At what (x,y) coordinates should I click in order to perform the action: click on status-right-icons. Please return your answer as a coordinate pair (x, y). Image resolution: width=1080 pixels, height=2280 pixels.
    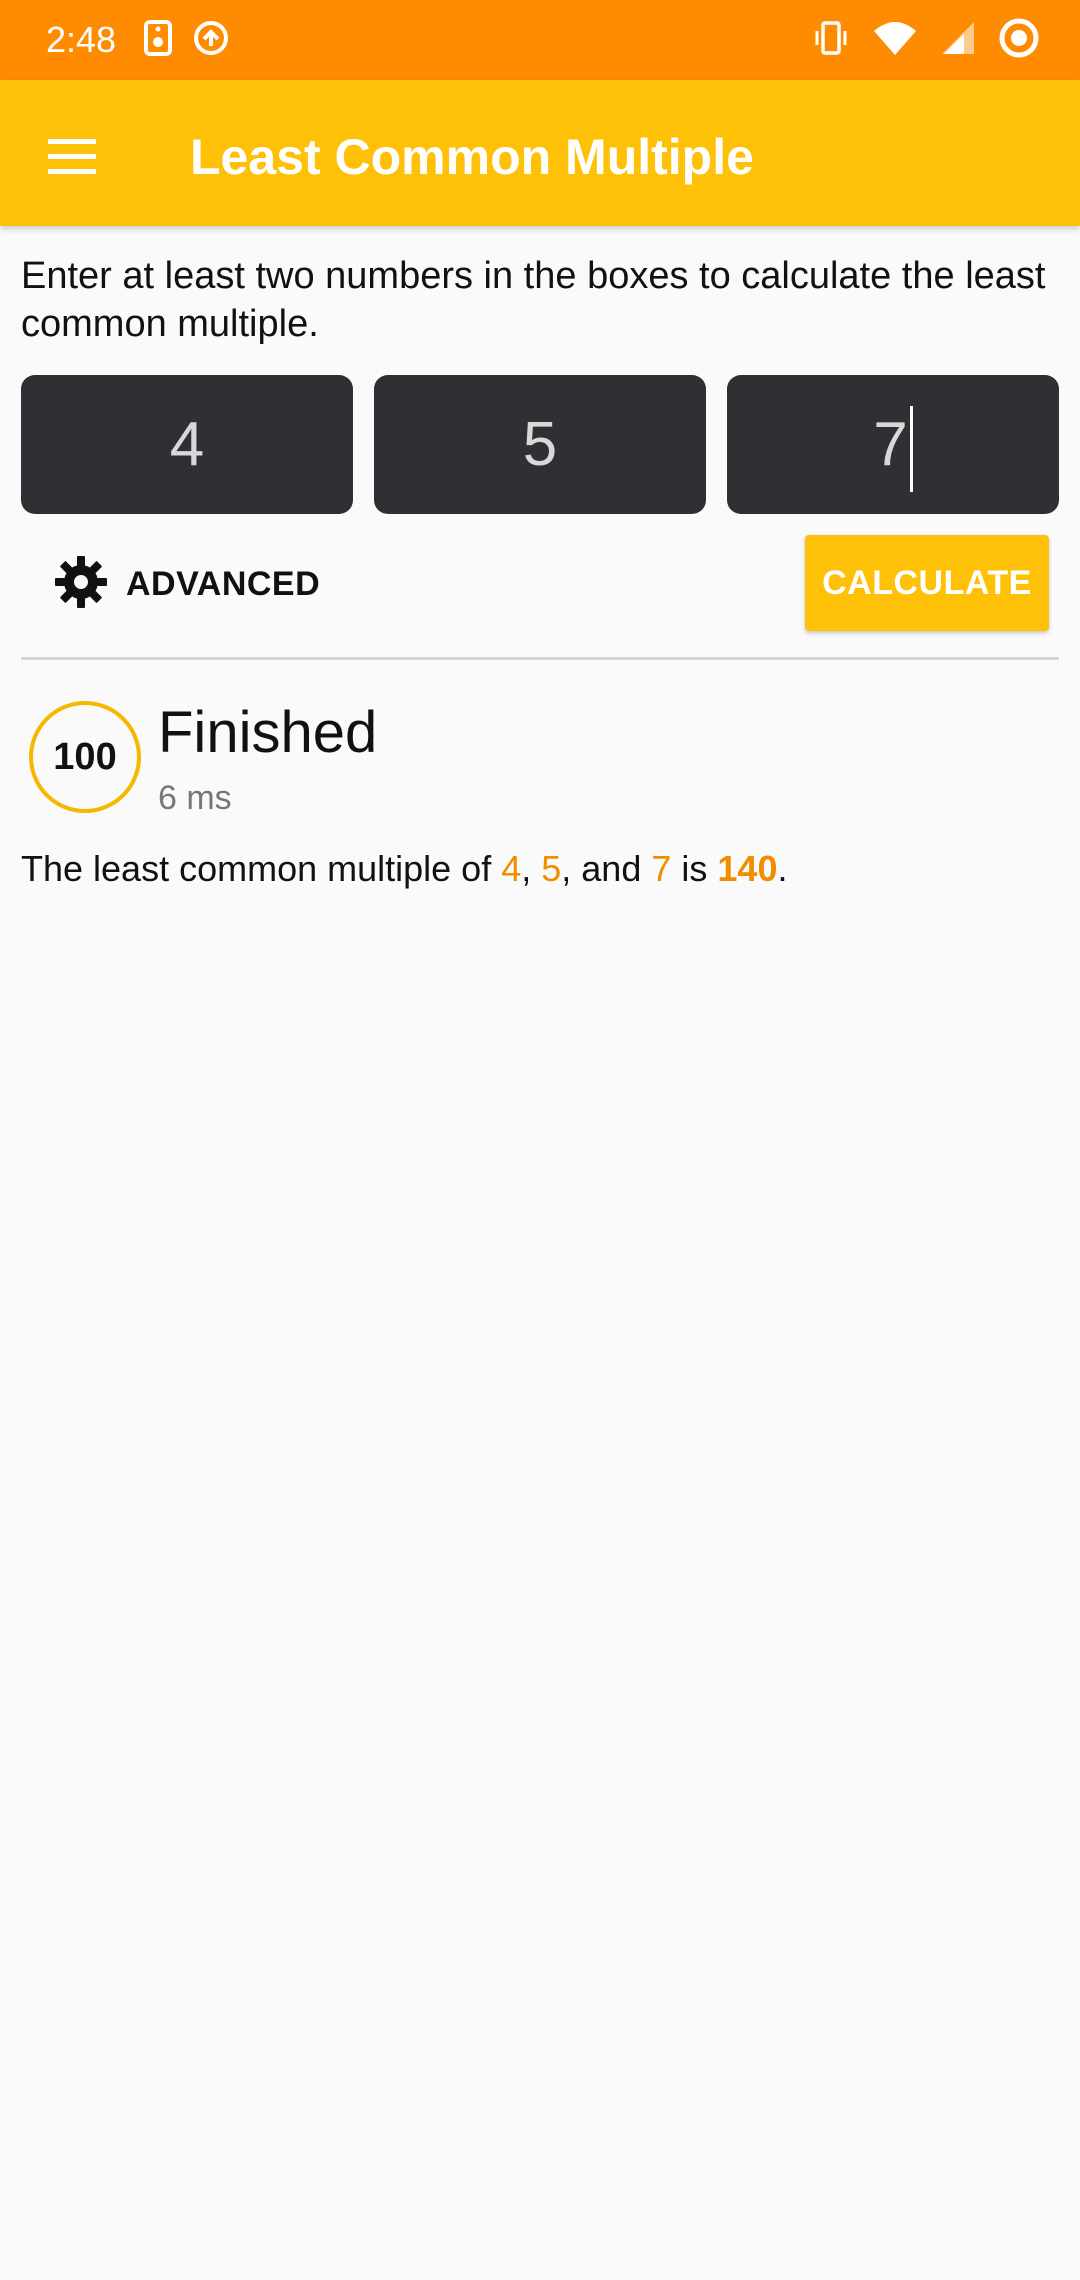
    Looking at the image, I should click on (926, 40).